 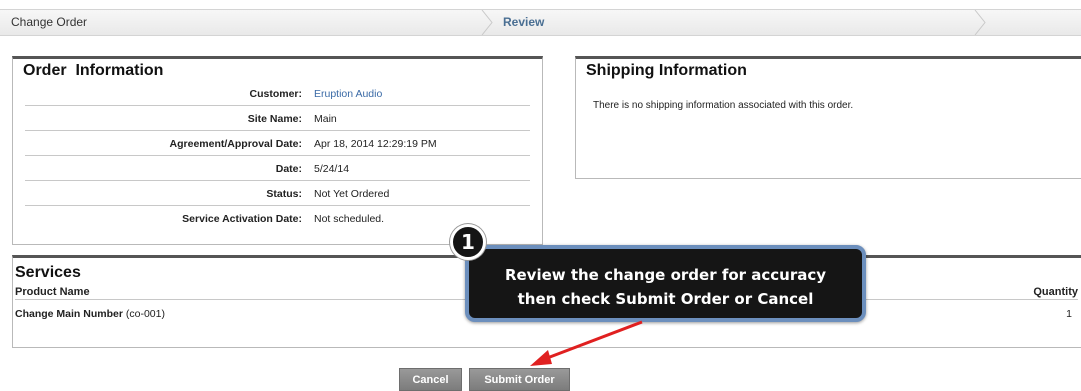 What do you see at coordinates (586, 343) in the screenshot?
I see `red-arrow-icon` at bounding box center [586, 343].